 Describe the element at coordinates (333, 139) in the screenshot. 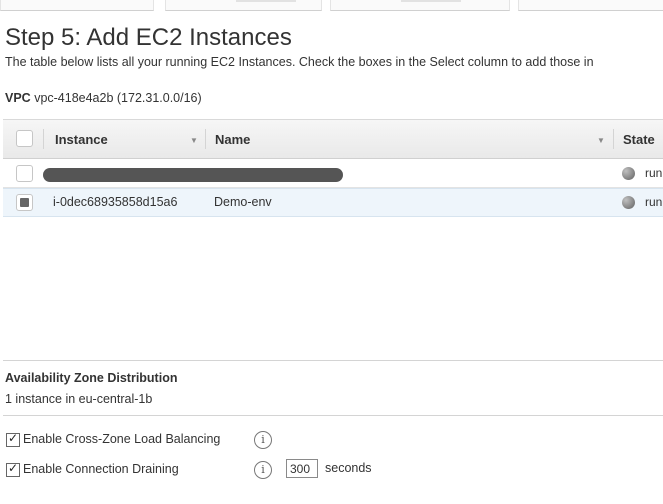

I see `instances-table-header: Instance ▼ Name ▼ State` at that location.